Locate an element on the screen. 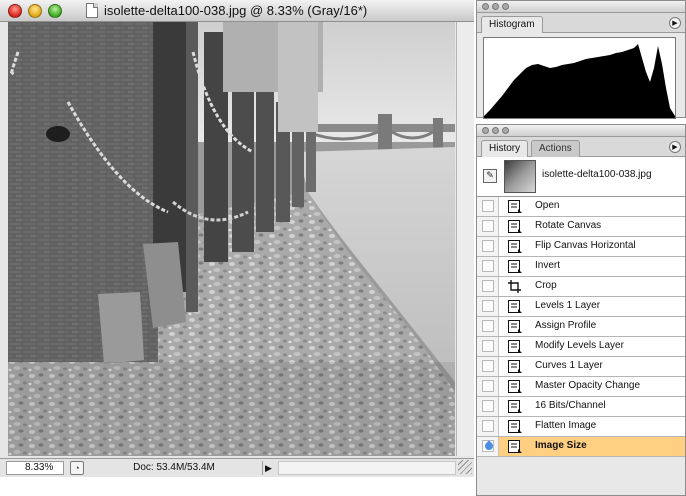 This screenshot has width=686, height=496. history-item: Flip Canvas Horizontal is located at coordinates (581, 247).